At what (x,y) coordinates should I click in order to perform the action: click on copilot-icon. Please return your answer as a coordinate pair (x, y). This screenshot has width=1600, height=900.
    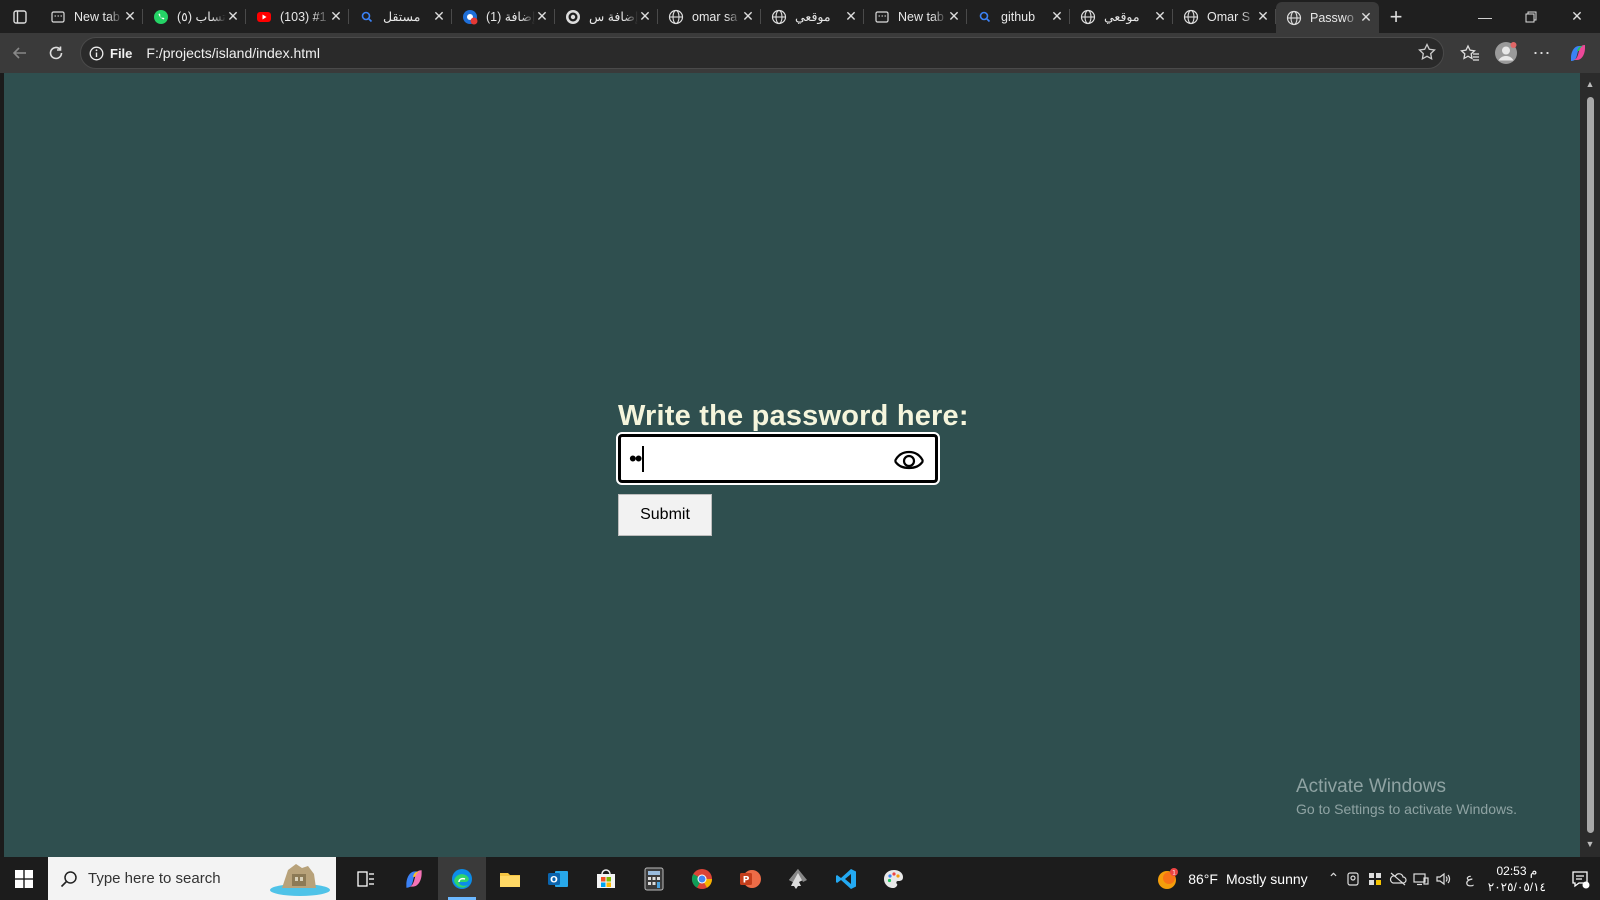
    Looking at the image, I should click on (1578, 53).